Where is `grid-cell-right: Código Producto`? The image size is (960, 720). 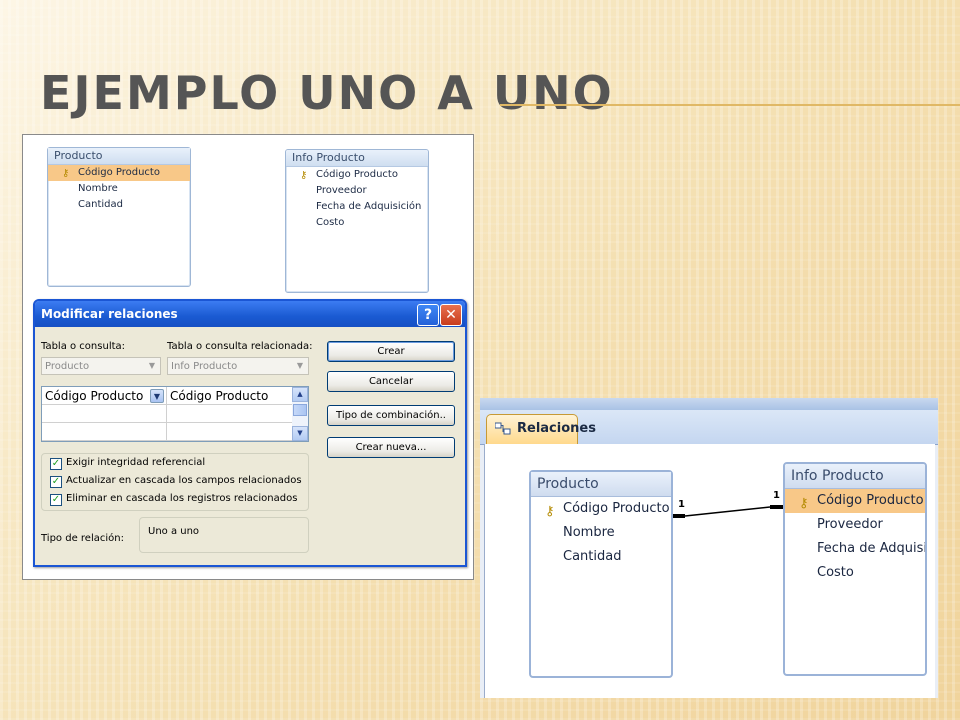
grid-cell-right: Código Producto is located at coordinates (230, 396).